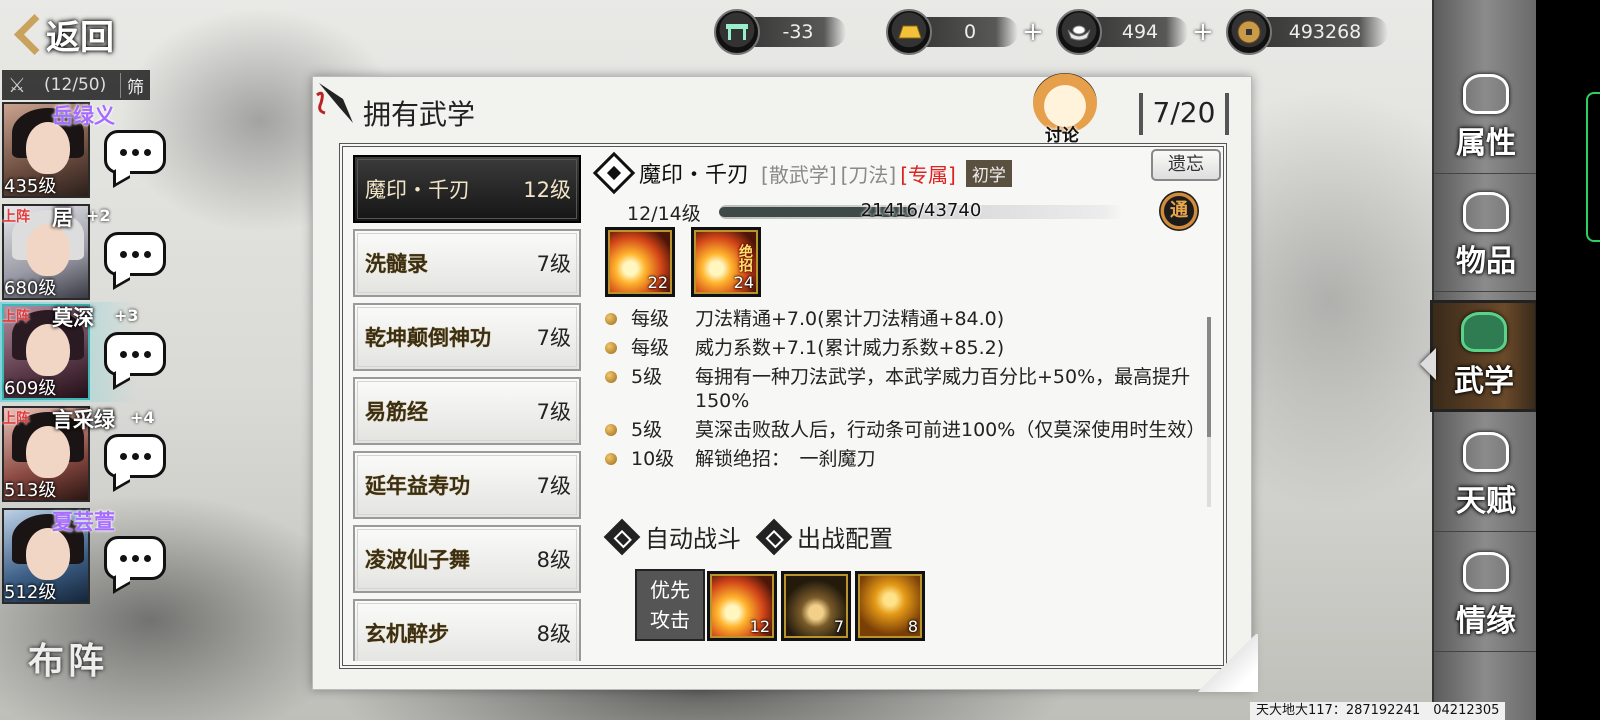  I want to click on move-level: 24, so click(743, 282).